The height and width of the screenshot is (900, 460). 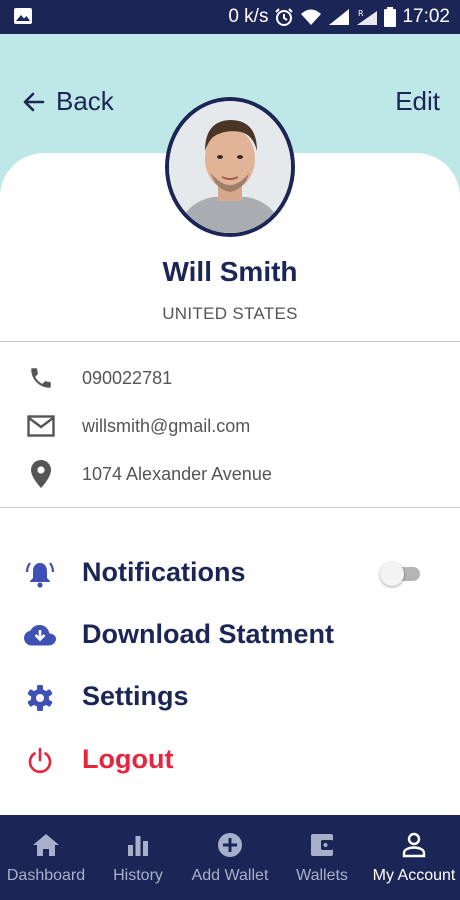 What do you see at coordinates (40, 761) in the screenshot?
I see `power-icon` at bounding box center [40, 761].